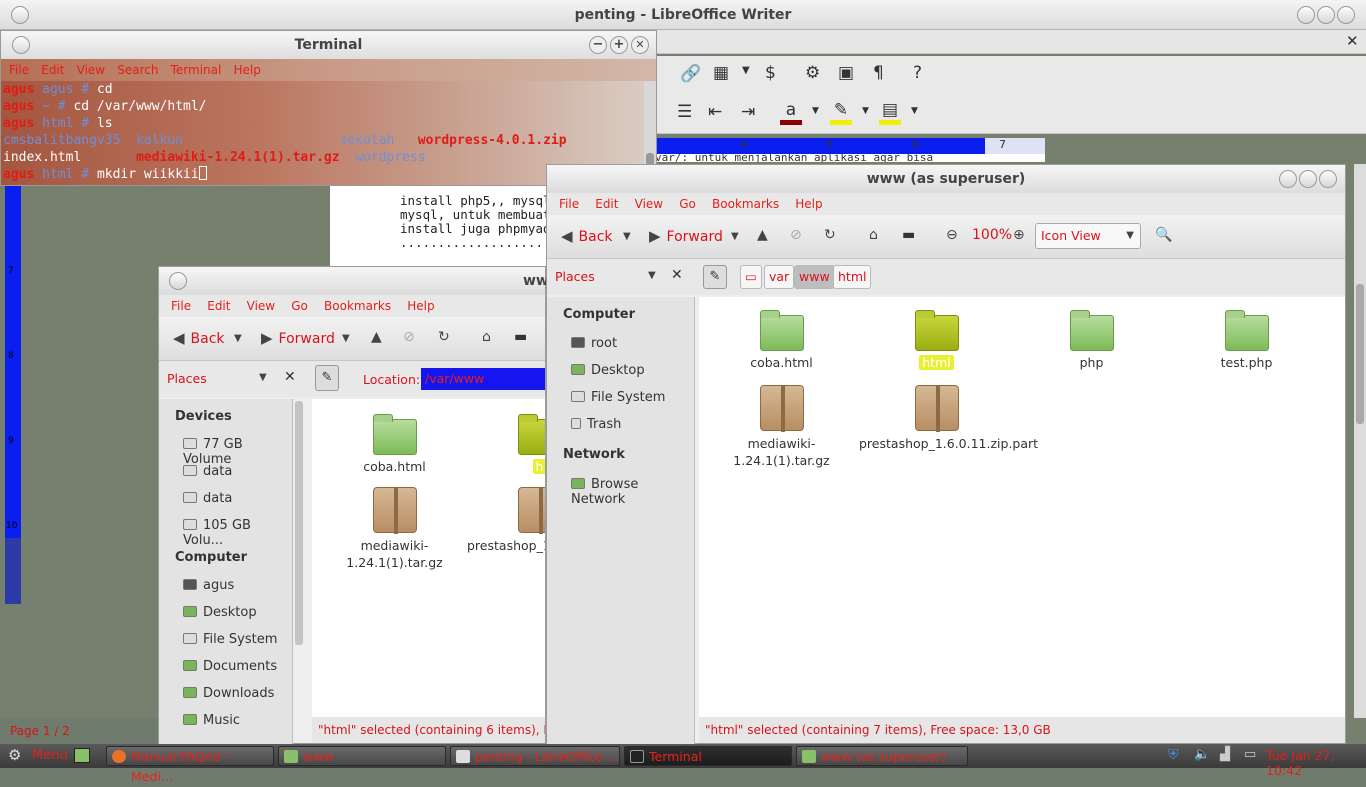  I want to click on computer-icon: ▬, so click(520, 337).